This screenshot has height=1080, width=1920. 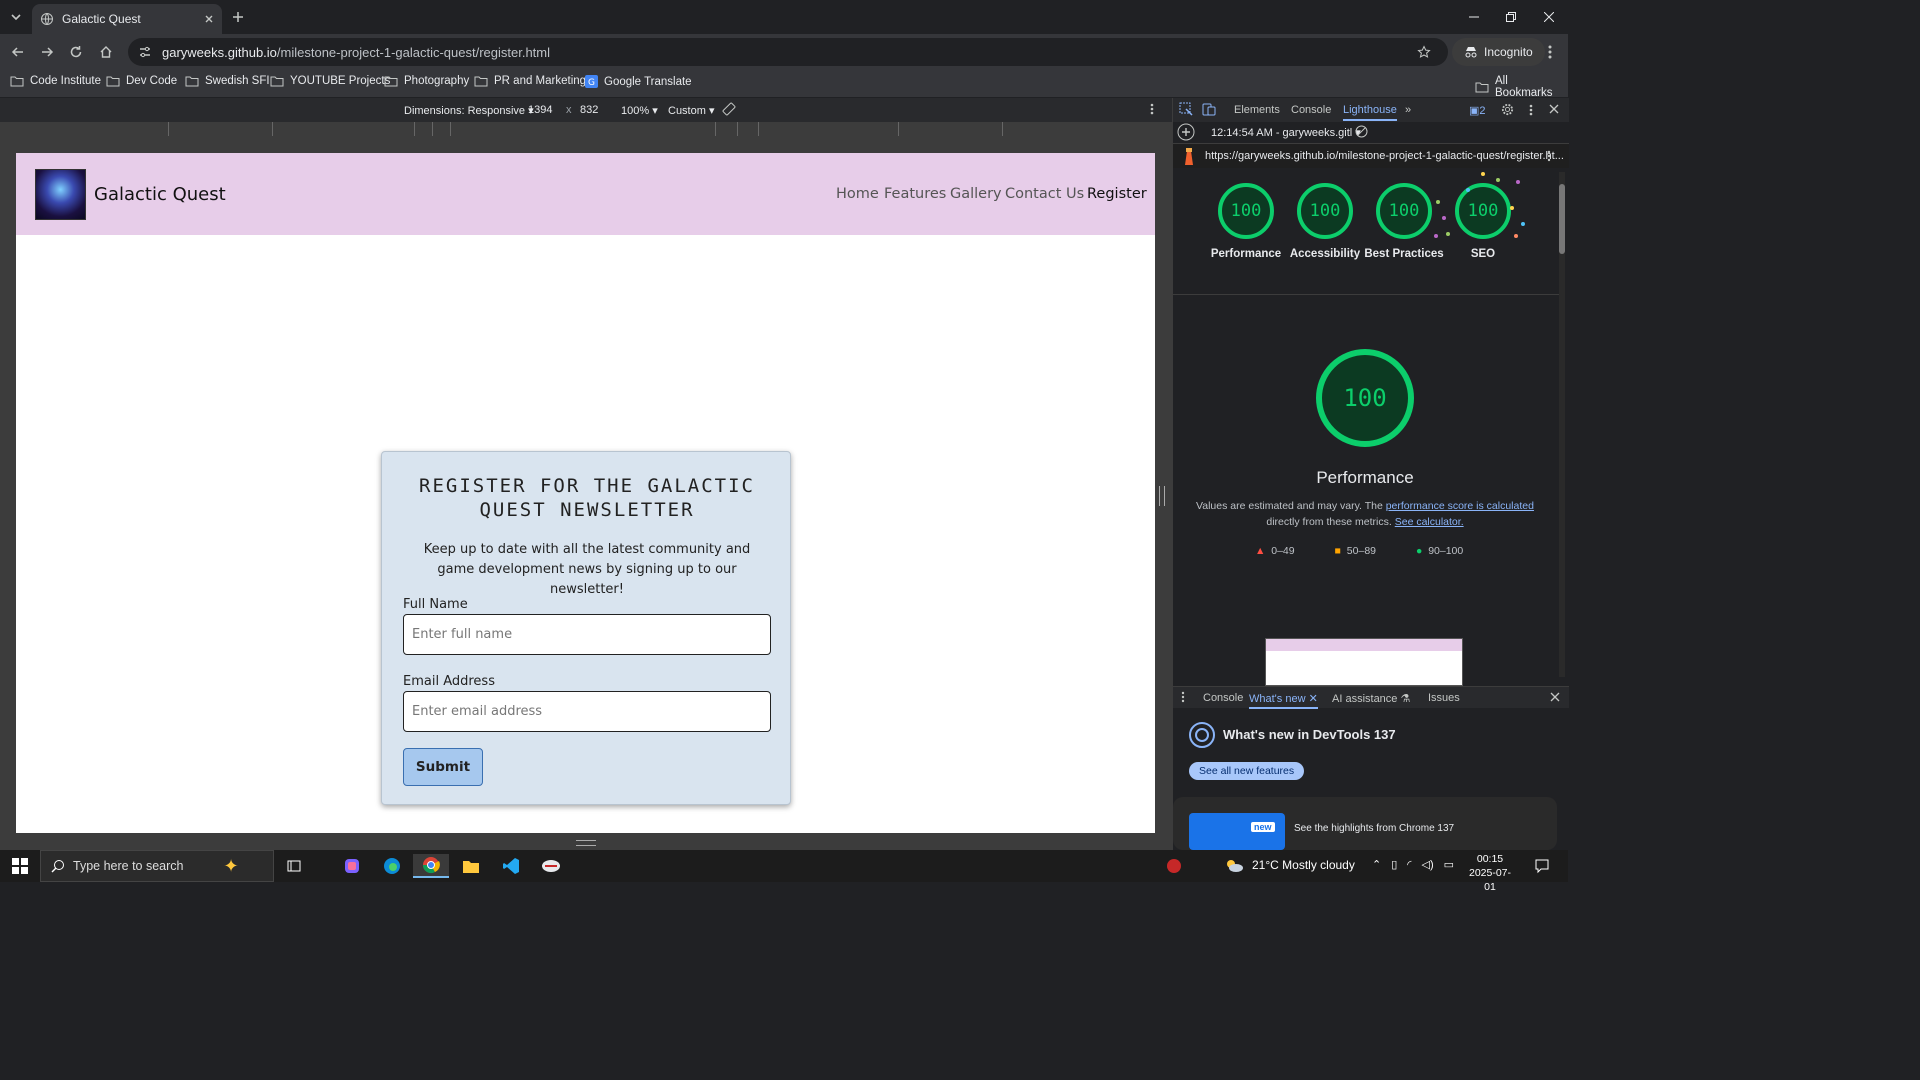 I want to click on vscode-icon, so click(x=511, y=866).